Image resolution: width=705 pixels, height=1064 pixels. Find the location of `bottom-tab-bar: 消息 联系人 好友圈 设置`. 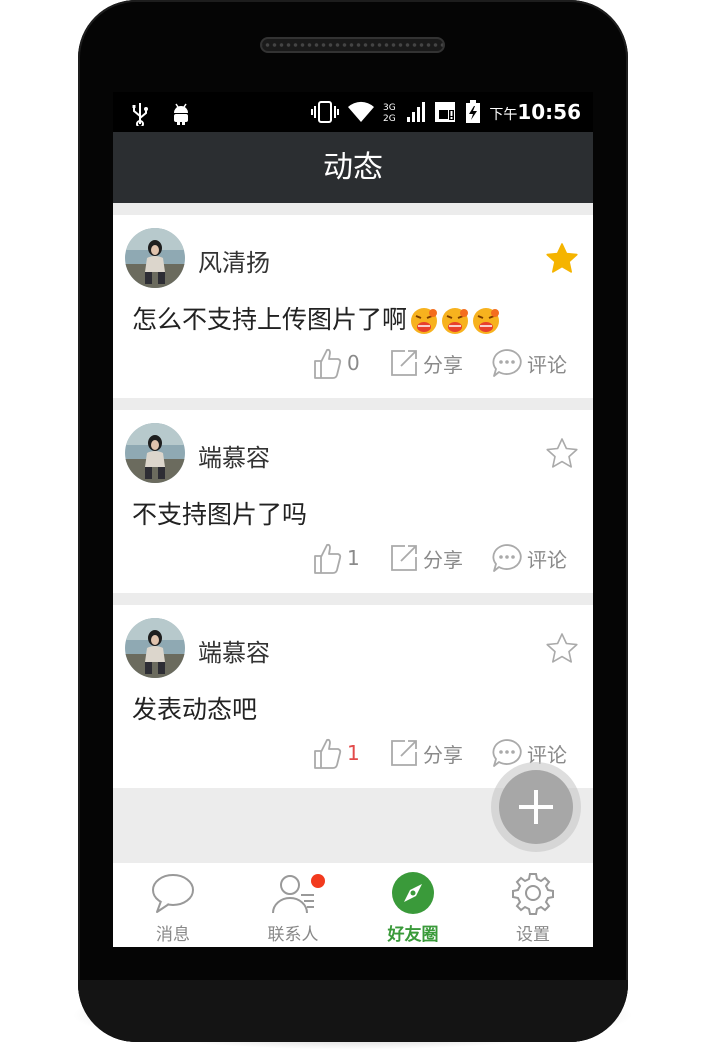

bottom-tab-bar: 消息 联系人 好友圈 设置 is located at coordinates (353, 905).